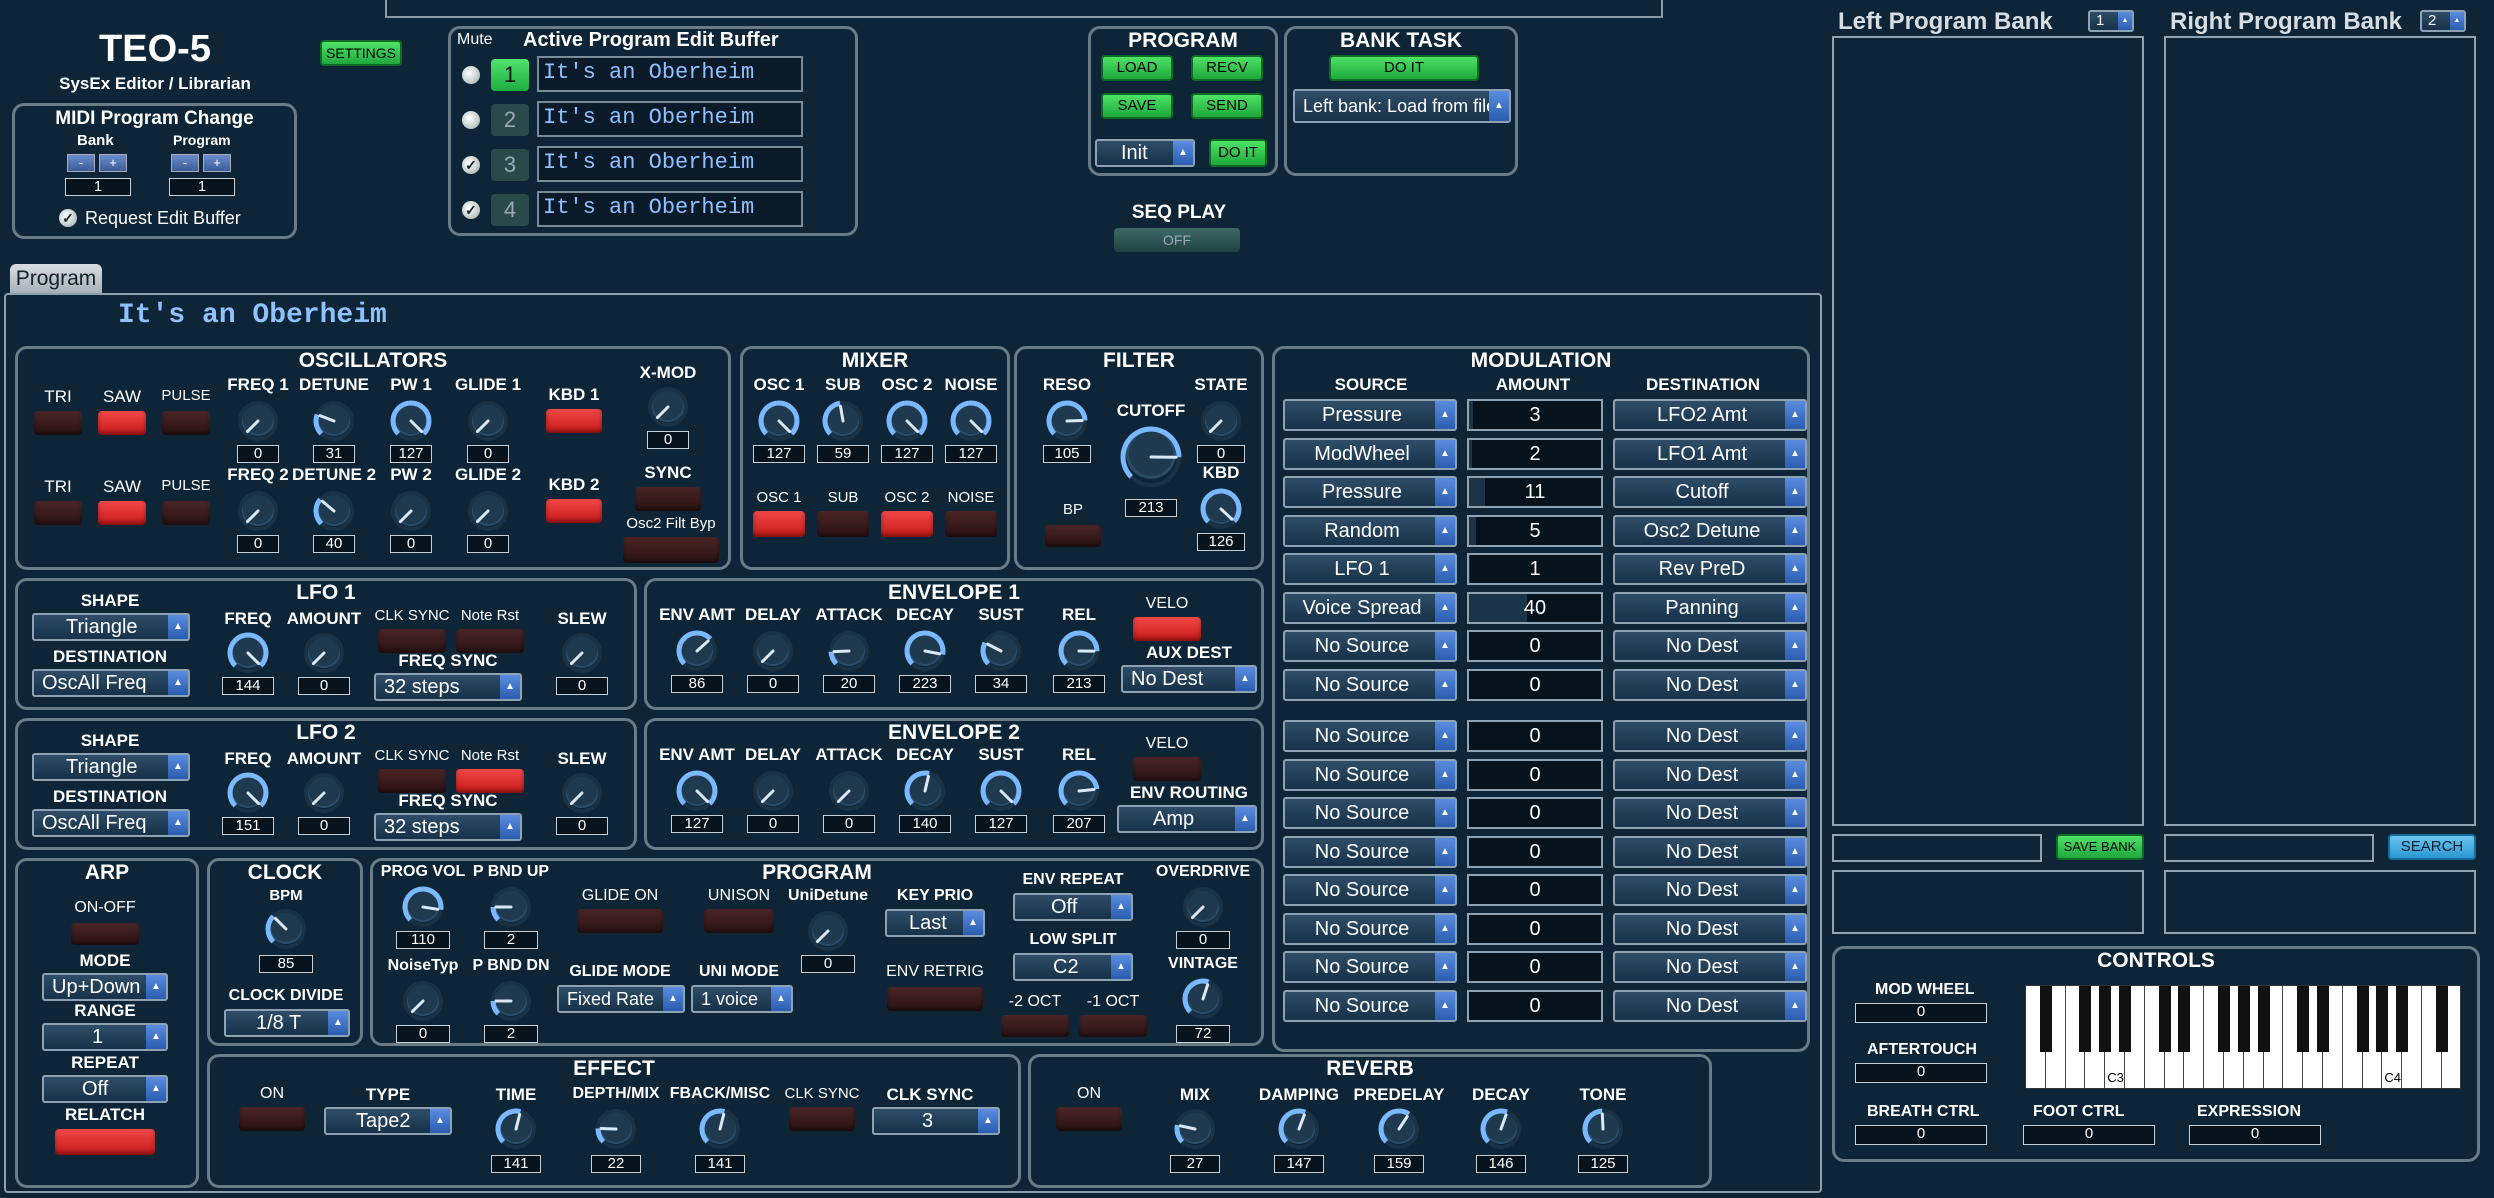 This screenshot has width=2494, height=1198. What do you see at coordinates (773, 824) in the screenshot?
I see `env2-delay-value: 0` at bounding box center [773, 824].